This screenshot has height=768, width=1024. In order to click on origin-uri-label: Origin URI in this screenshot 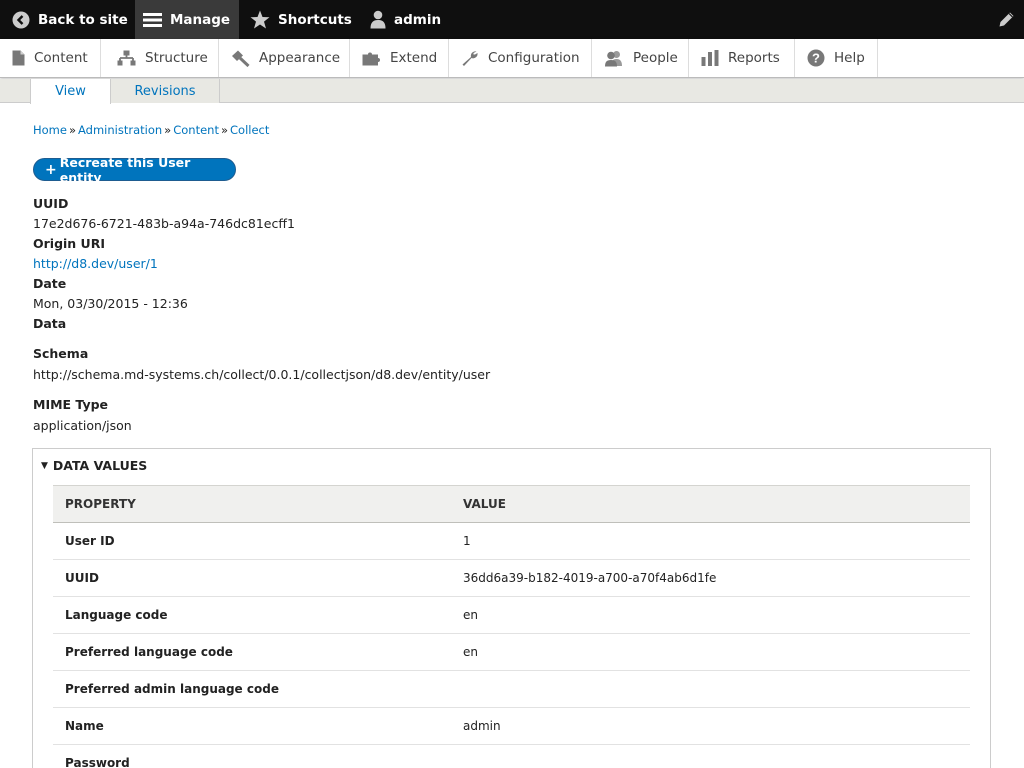, I will do `click(69, 243)`.